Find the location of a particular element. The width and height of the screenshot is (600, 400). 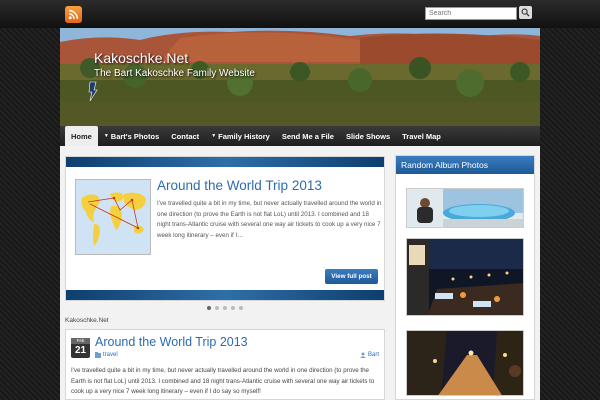

photo-evening-street-image is located at coordinates (465, 363).